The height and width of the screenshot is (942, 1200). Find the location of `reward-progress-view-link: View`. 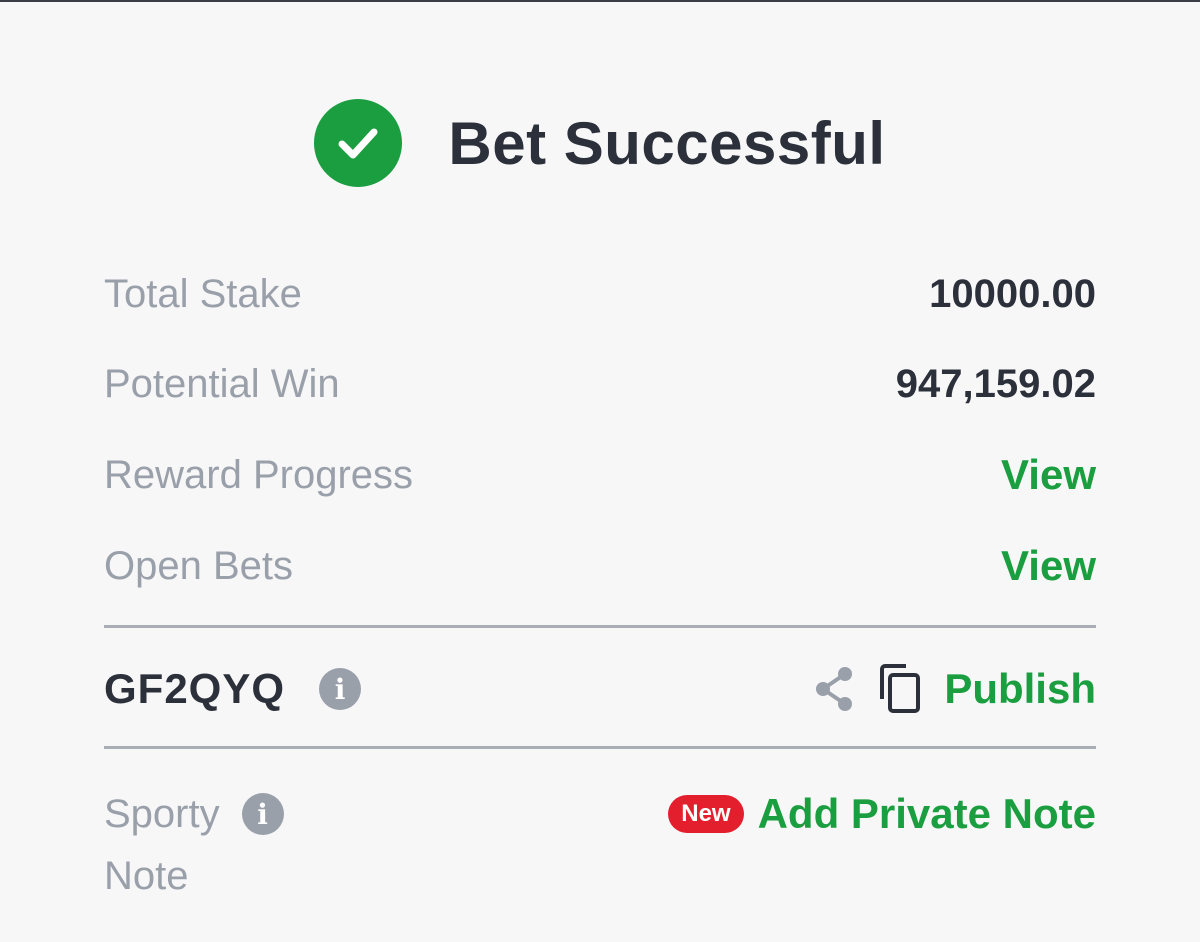

reward-progress-view-link: View is located at coordinates (1048, 475).